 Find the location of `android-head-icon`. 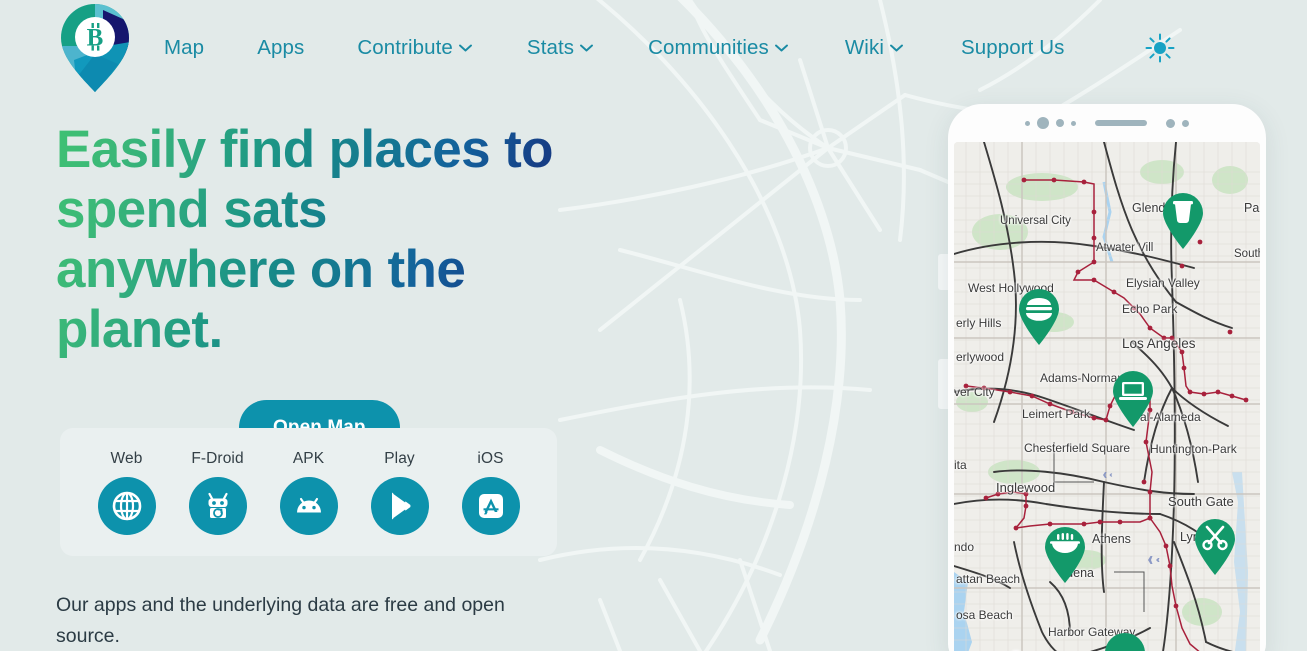

android-head-icon is located at coordinates (308, 505).